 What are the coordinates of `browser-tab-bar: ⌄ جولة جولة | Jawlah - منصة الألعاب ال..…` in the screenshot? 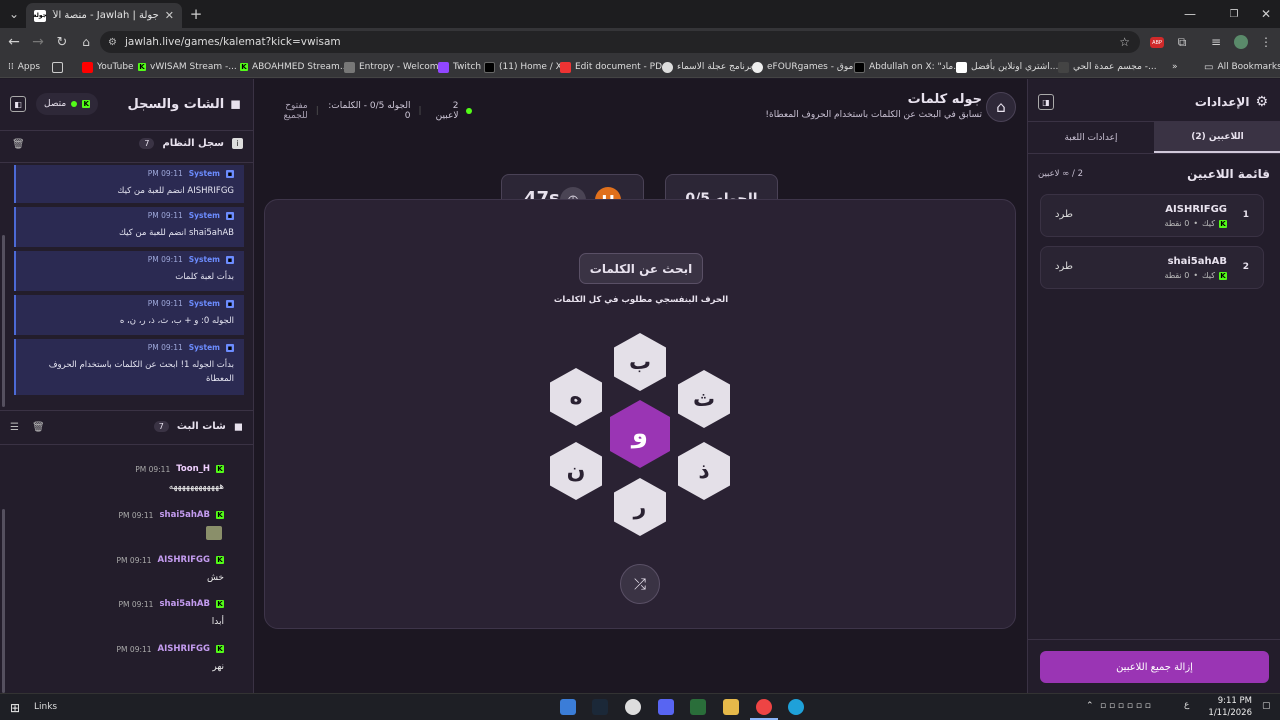 It's located at (640, 14).